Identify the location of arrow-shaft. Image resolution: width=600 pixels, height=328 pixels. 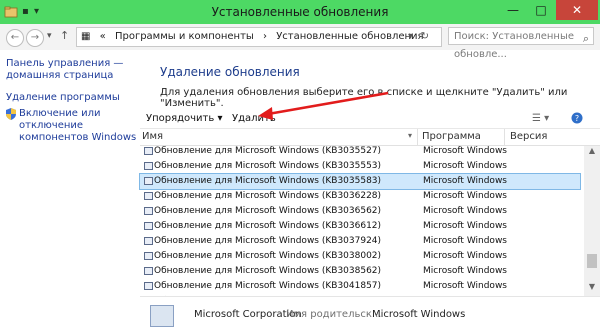
(328, 103).